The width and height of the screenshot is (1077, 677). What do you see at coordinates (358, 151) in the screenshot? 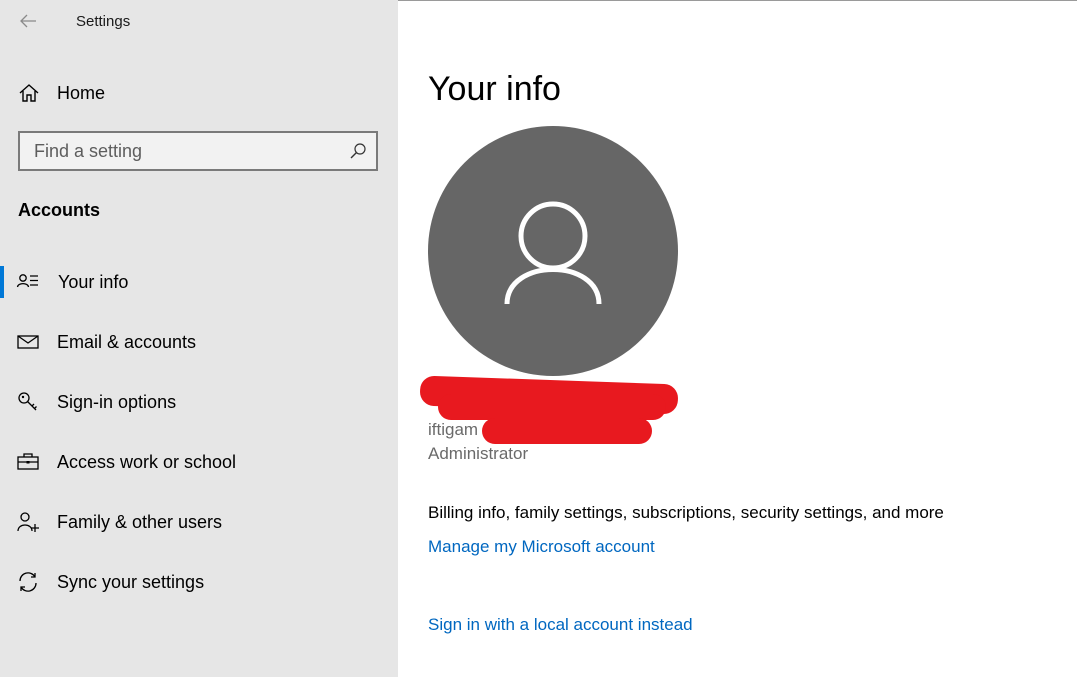
I see `search-icon` at bounding box center [358, 151].